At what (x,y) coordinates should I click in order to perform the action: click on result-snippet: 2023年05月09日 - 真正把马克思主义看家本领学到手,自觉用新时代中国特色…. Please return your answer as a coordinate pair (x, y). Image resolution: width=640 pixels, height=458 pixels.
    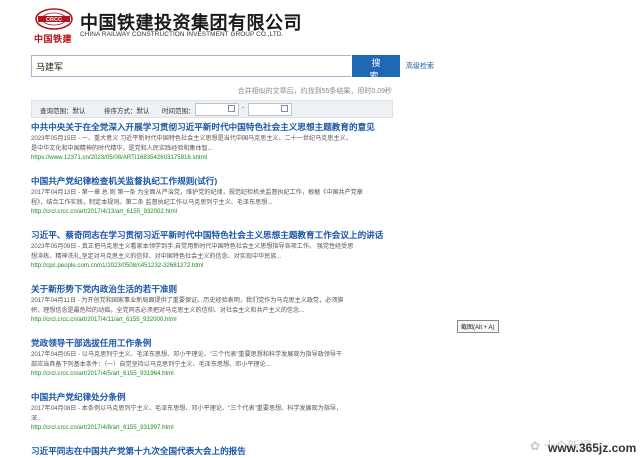
    Looking at the image, I should click on (192, 246).